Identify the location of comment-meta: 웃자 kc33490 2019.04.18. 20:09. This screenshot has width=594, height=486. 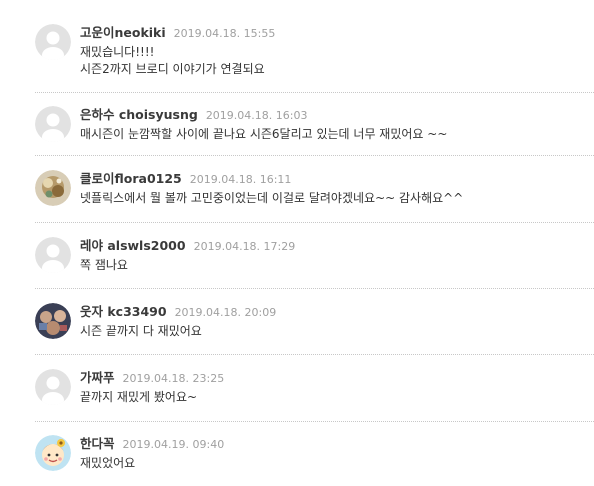
(178, 312).